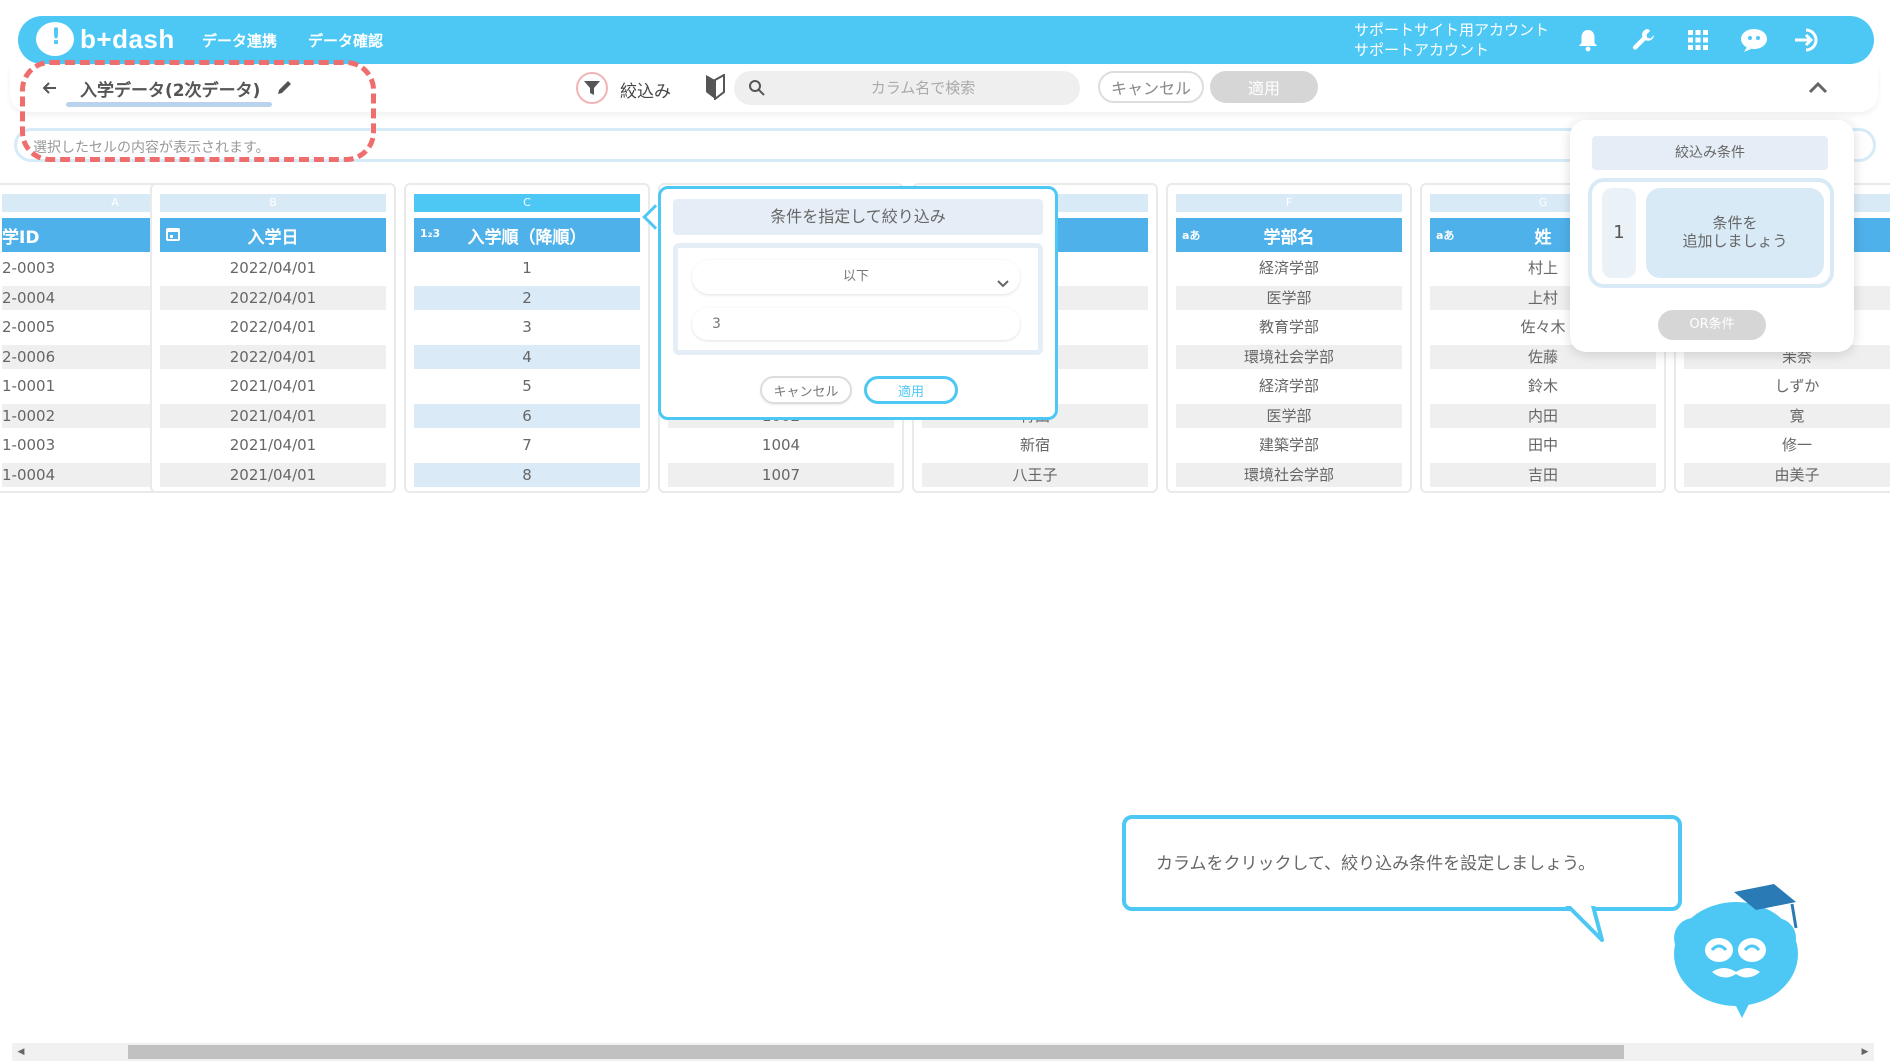 The image size is (1890, 1063). I want to click on add-condition-line-2: 追加しましょう, so click(1735, 241).